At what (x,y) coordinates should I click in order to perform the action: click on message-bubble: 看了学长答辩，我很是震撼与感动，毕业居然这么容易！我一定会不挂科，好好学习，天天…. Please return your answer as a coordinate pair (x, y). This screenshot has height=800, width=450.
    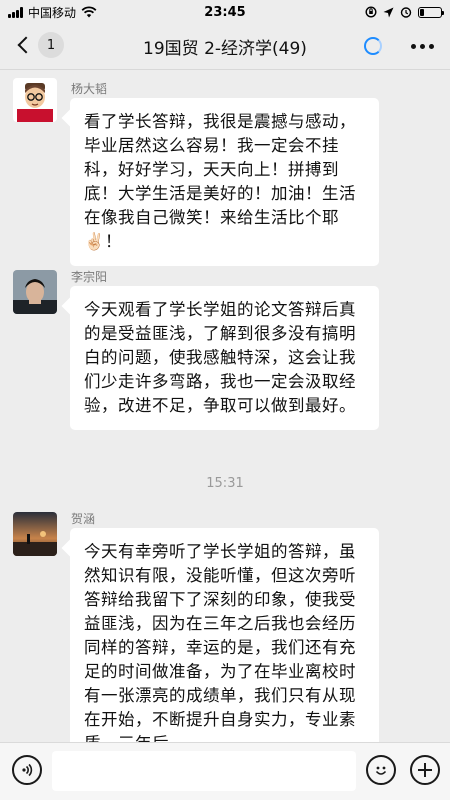
    Looking at the image, I should click on (224, 182).